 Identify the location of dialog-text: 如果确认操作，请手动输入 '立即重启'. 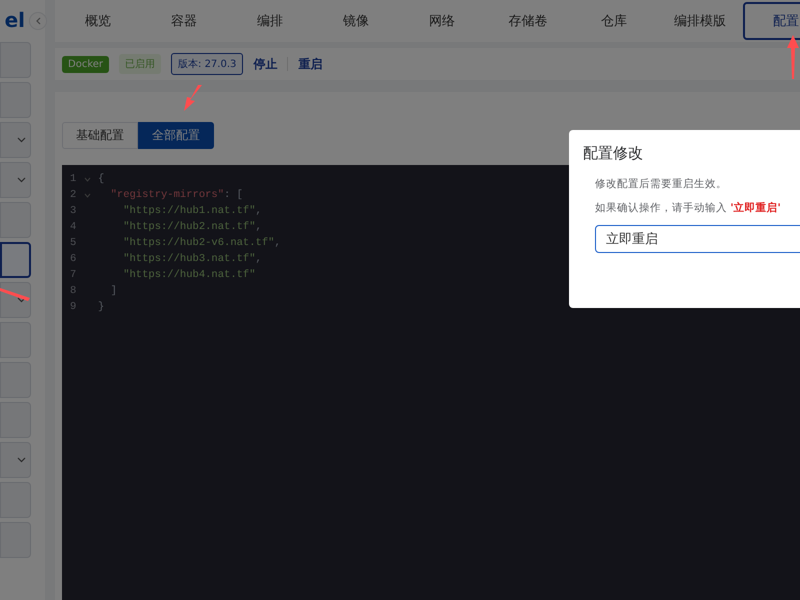
(688, 208).